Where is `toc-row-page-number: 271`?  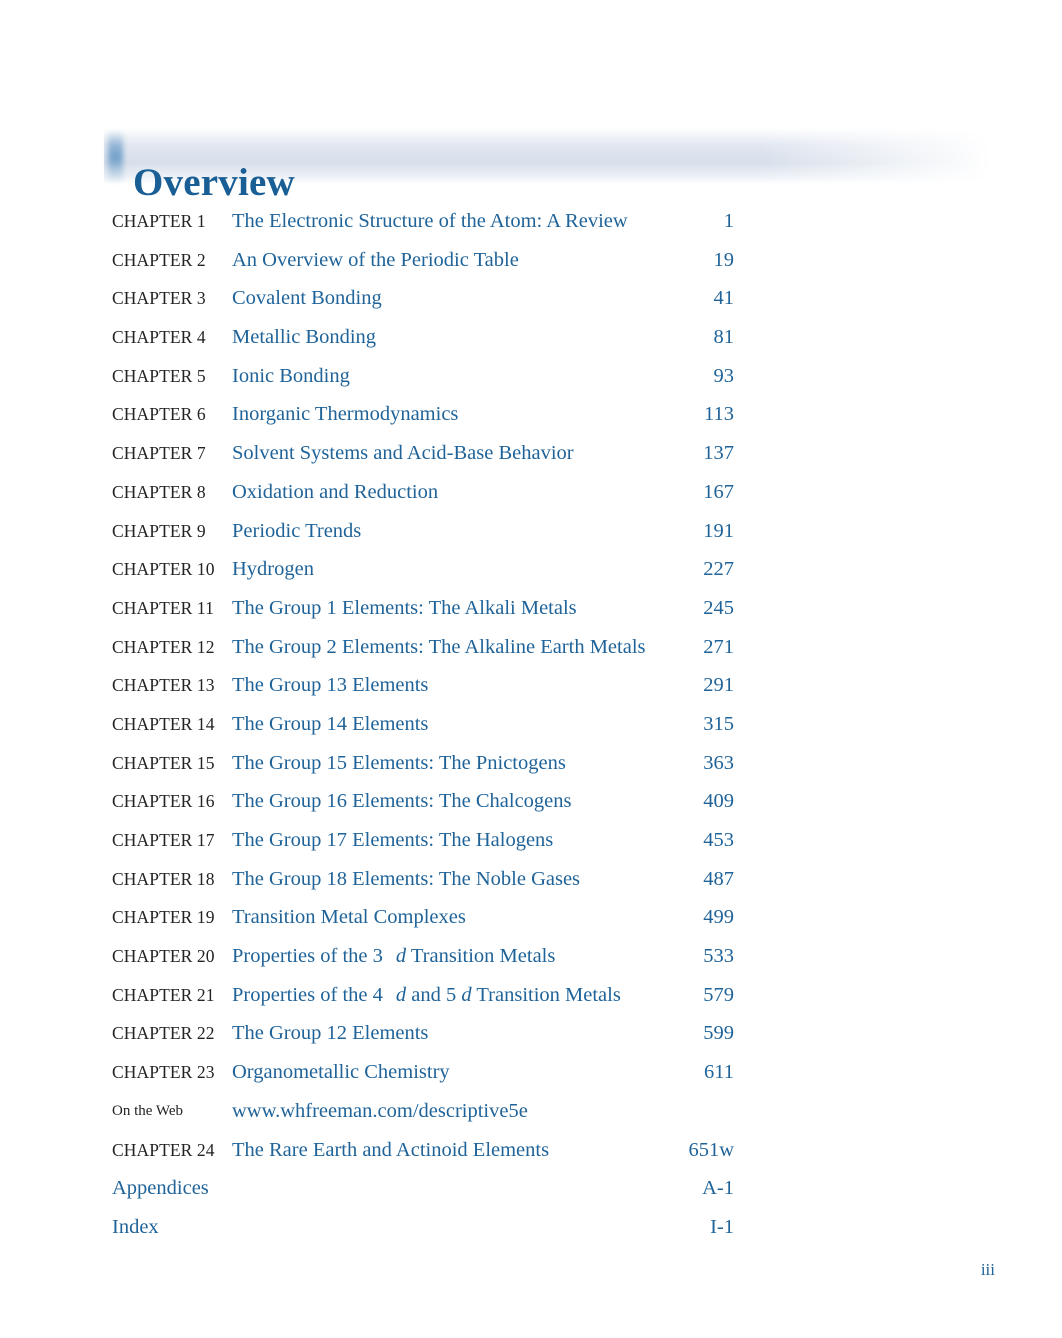
toc-row-page-number: 271 is located at coordinates (718, 646).